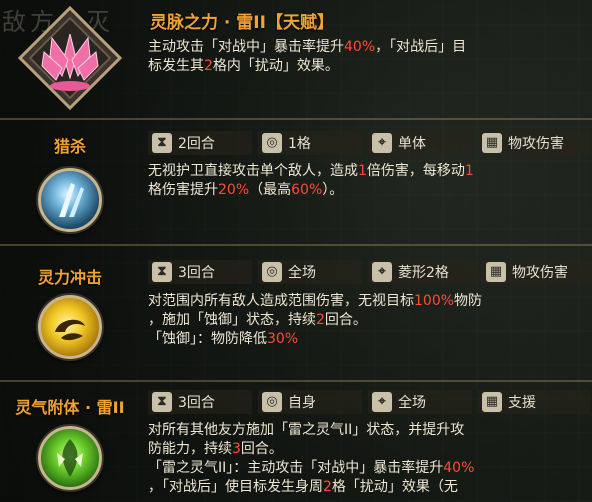  What do you see at coordinates (299, 23) in the screenshot?
I see `talent-tag: 【天赋】` at bounding box center [299, 23].